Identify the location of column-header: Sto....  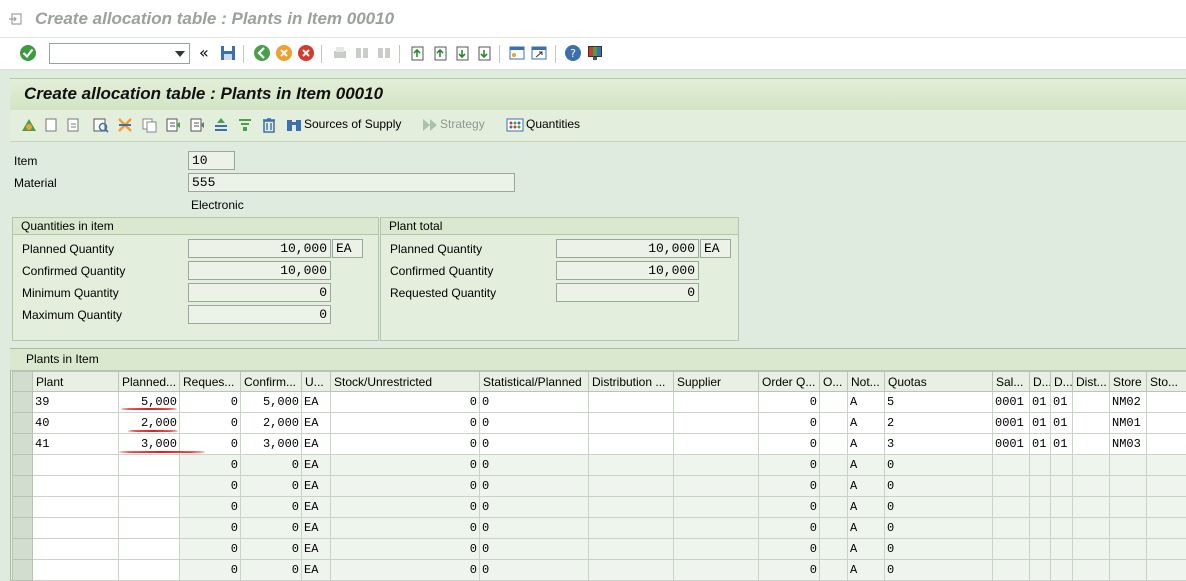
(1166, 381).